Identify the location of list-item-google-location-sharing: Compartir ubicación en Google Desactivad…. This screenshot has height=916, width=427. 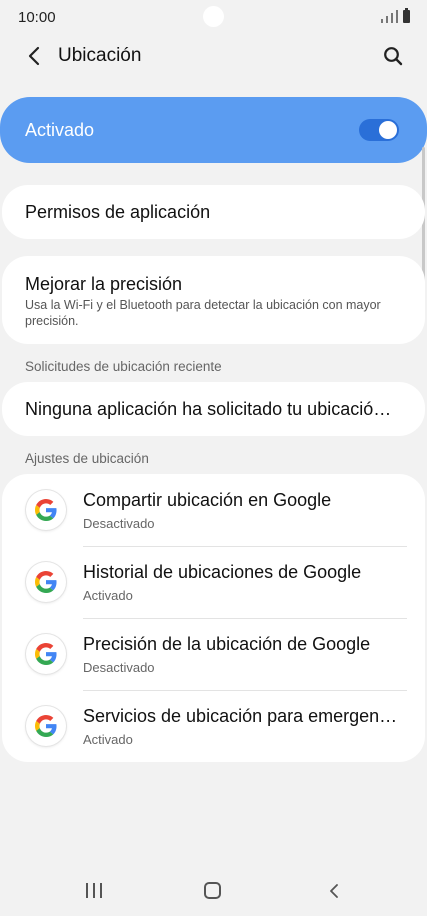
(213, 510).